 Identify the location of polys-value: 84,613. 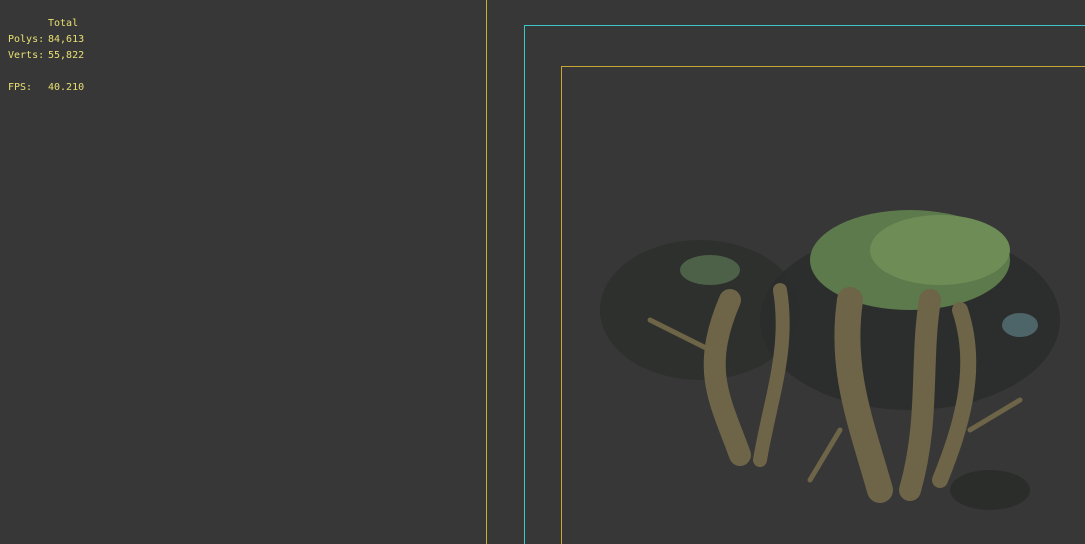
(66, 39).